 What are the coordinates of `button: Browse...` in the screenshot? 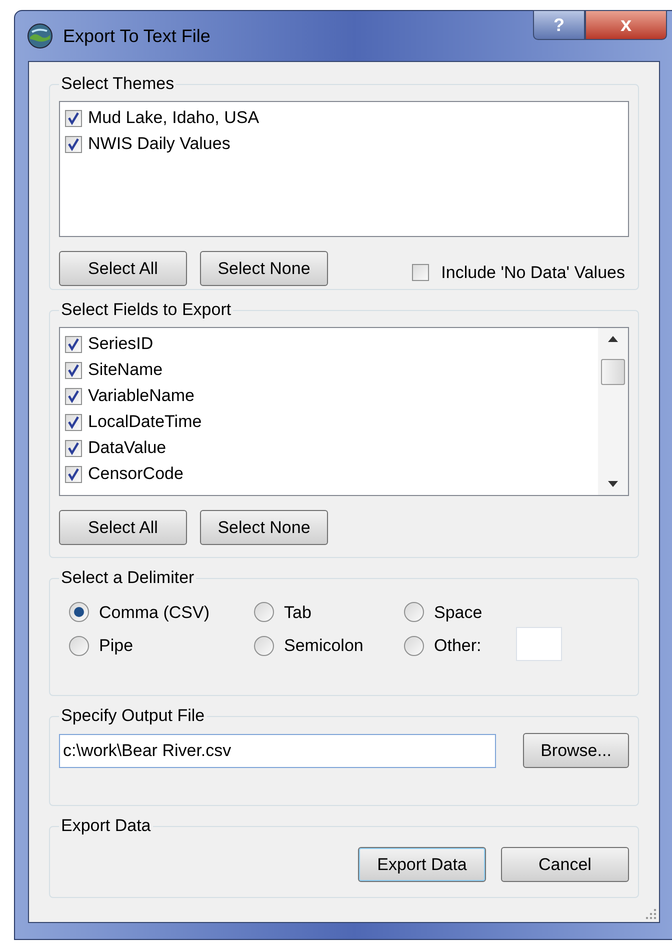 It's located at (576, 750).